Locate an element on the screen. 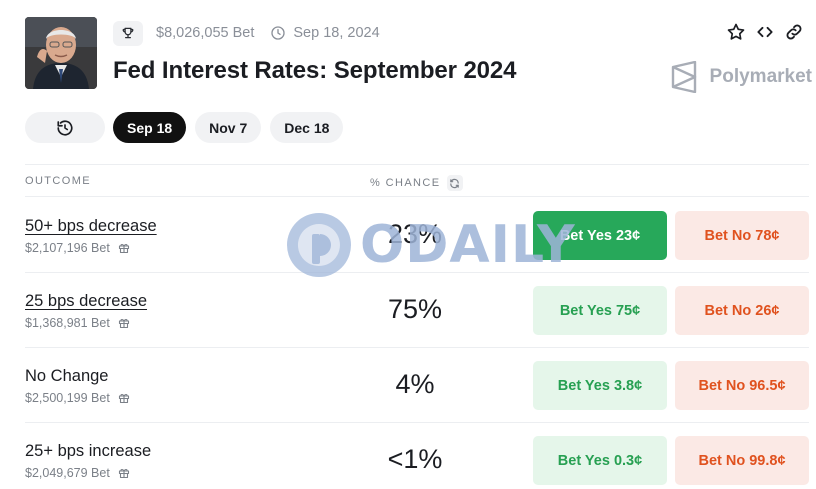 This screenshot has width=816, height=489. outcome-chance: <1% is located at coordinates (415, 459).